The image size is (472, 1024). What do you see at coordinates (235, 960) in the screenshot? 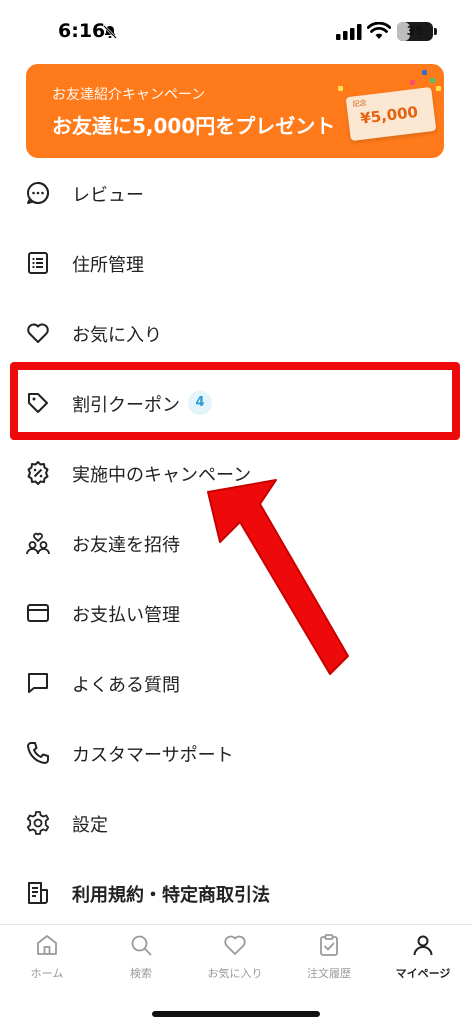
I see `tab-favorites: お気に入り` at bounding box center [235, 960].